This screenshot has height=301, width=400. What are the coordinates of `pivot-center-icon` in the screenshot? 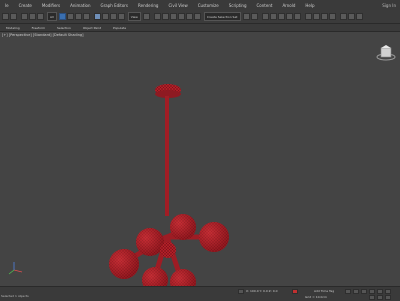 It's located at (146, 16).